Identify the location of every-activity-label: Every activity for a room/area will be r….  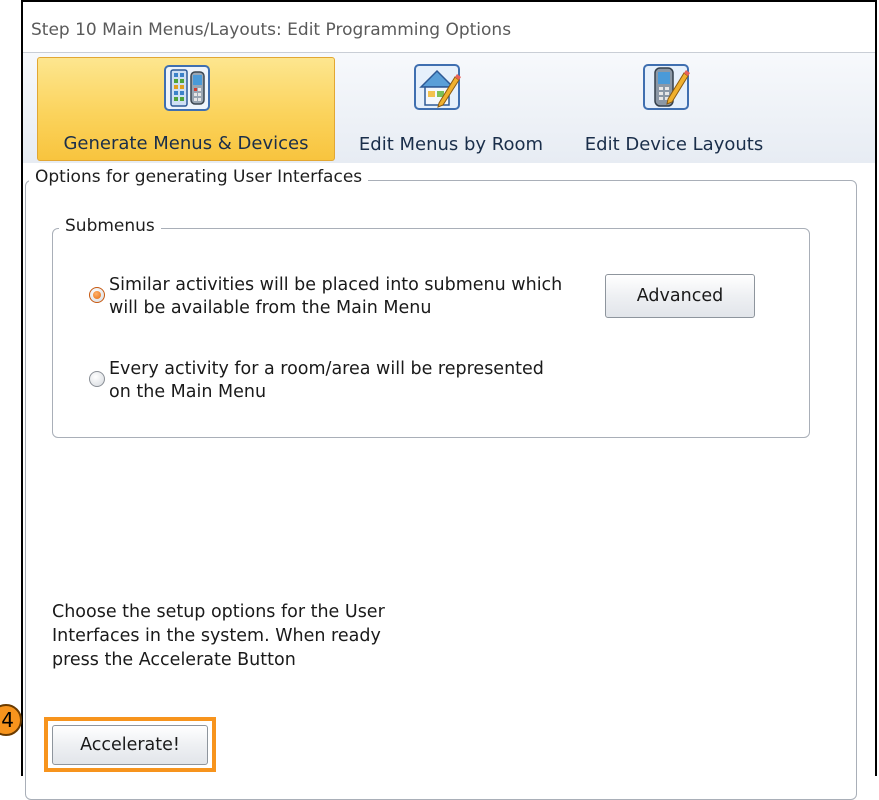
(326, 380).